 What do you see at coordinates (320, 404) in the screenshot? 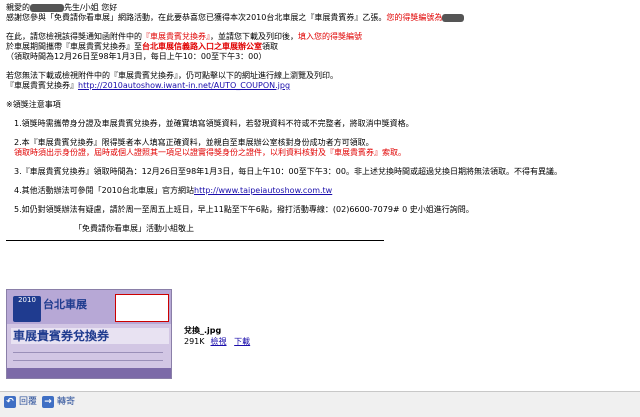
I see `mail-toolbar: ↶ 回覆 → 轉寄` at bounding box center [320, 404].